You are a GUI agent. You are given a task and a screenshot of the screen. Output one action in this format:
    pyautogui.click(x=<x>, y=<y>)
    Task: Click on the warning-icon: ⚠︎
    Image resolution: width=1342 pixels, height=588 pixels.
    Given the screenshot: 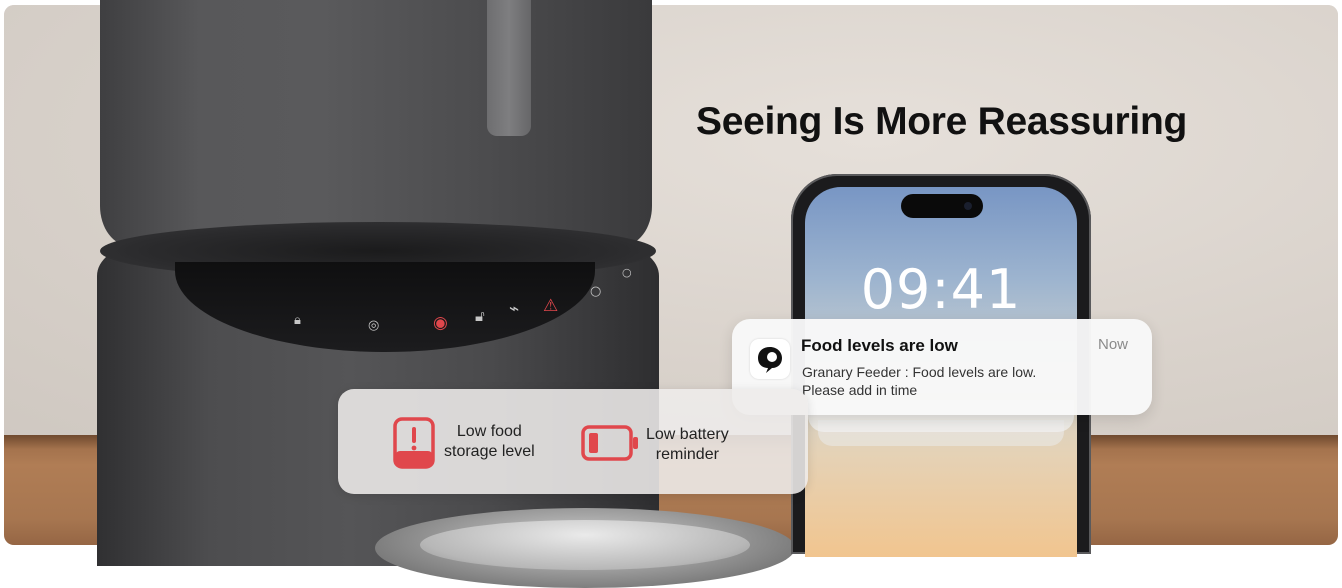 What is the action you would take?
    pyautogui.click(x=551, y=306)
    